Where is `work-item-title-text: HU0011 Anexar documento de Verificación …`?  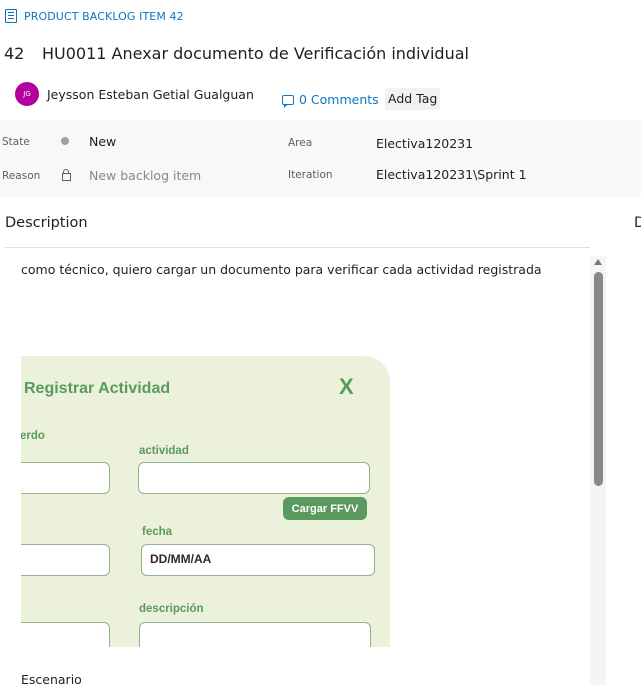 work-item-title-text: HU0011 Anexar documento de Verificación … is located at coordinates (255, 53).